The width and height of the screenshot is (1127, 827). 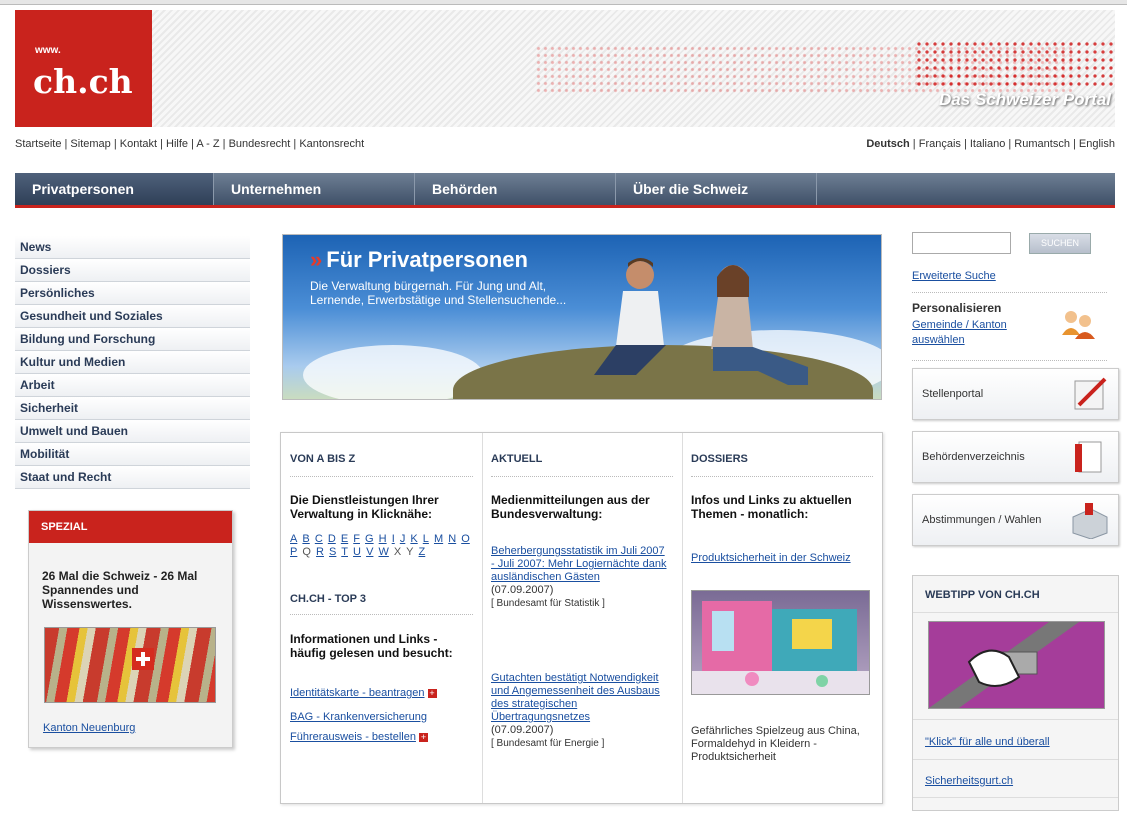 I want to click on alphabet-letter-u: U, so click(x=357, y=552).